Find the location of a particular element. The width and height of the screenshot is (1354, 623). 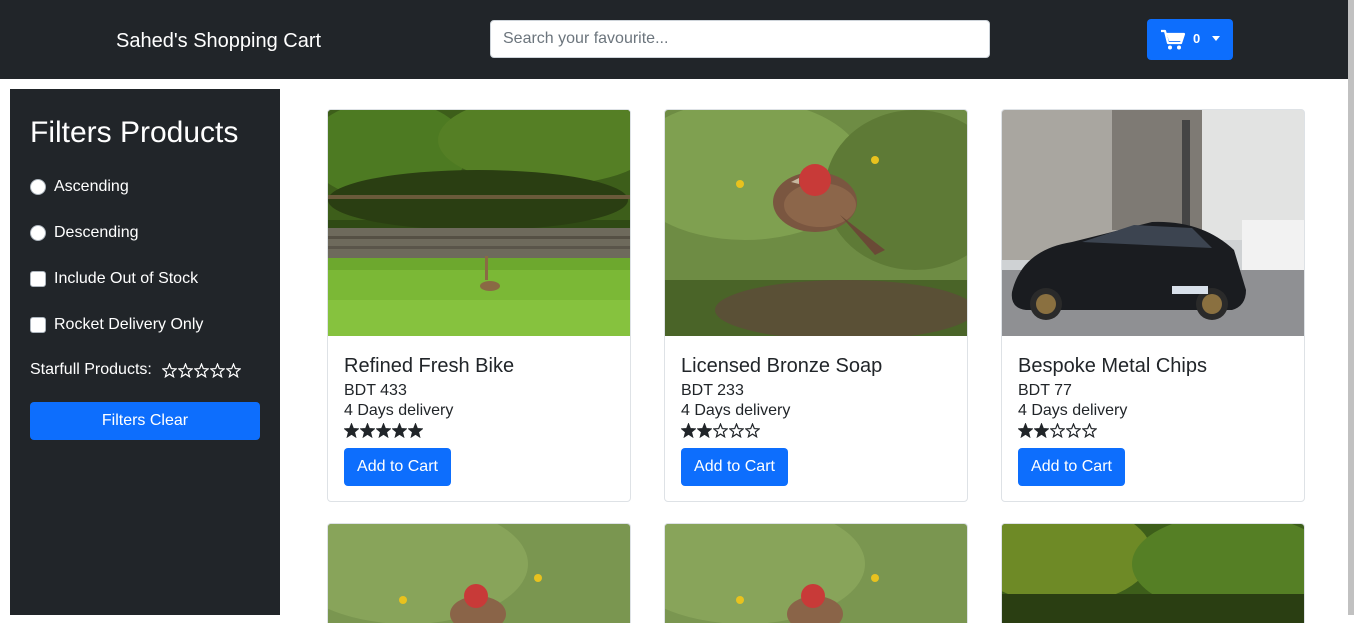

top-navbar: Sahed's Shopping Cart 0 is located at coordinates (677, 39).